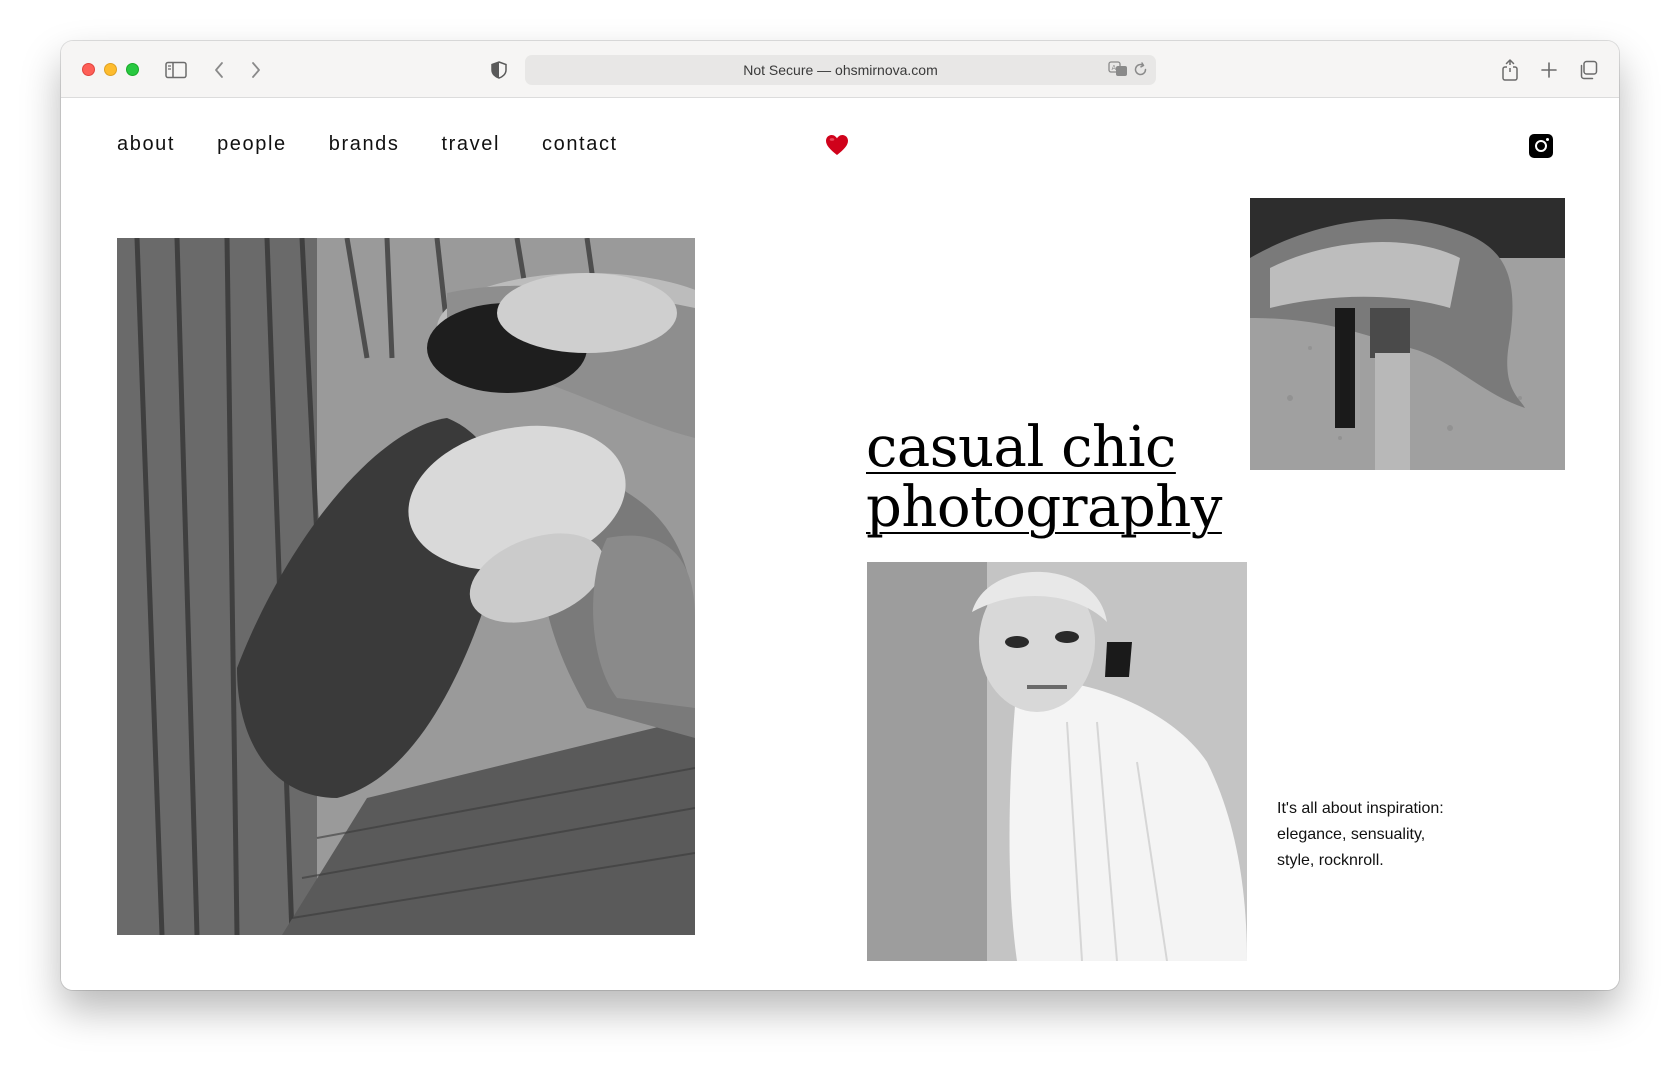 The image size is (1680, 1070). I want to click on back-arrow-icon, so click(219, 70).